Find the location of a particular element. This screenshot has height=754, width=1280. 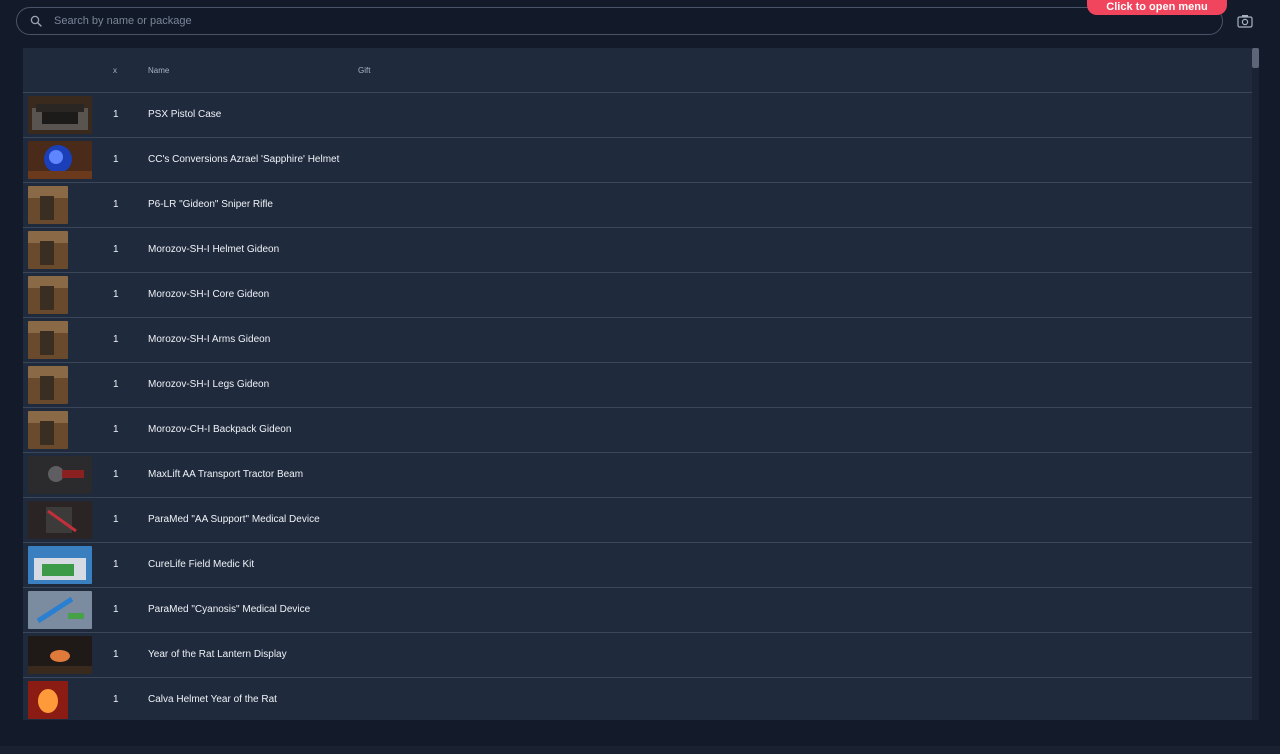

table-row: 1 ParaMed "Cyanosis" Medical Device is located at coordinates (637, 610).